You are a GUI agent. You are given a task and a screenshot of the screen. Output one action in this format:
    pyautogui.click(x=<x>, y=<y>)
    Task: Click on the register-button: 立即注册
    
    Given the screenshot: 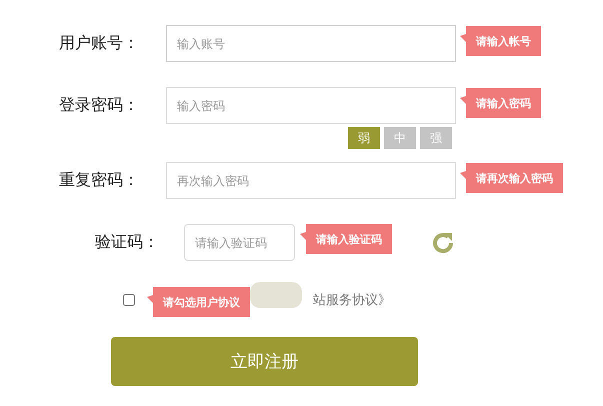 What is the action you would take?
    pyautogui.click(x=264, y=361)
    